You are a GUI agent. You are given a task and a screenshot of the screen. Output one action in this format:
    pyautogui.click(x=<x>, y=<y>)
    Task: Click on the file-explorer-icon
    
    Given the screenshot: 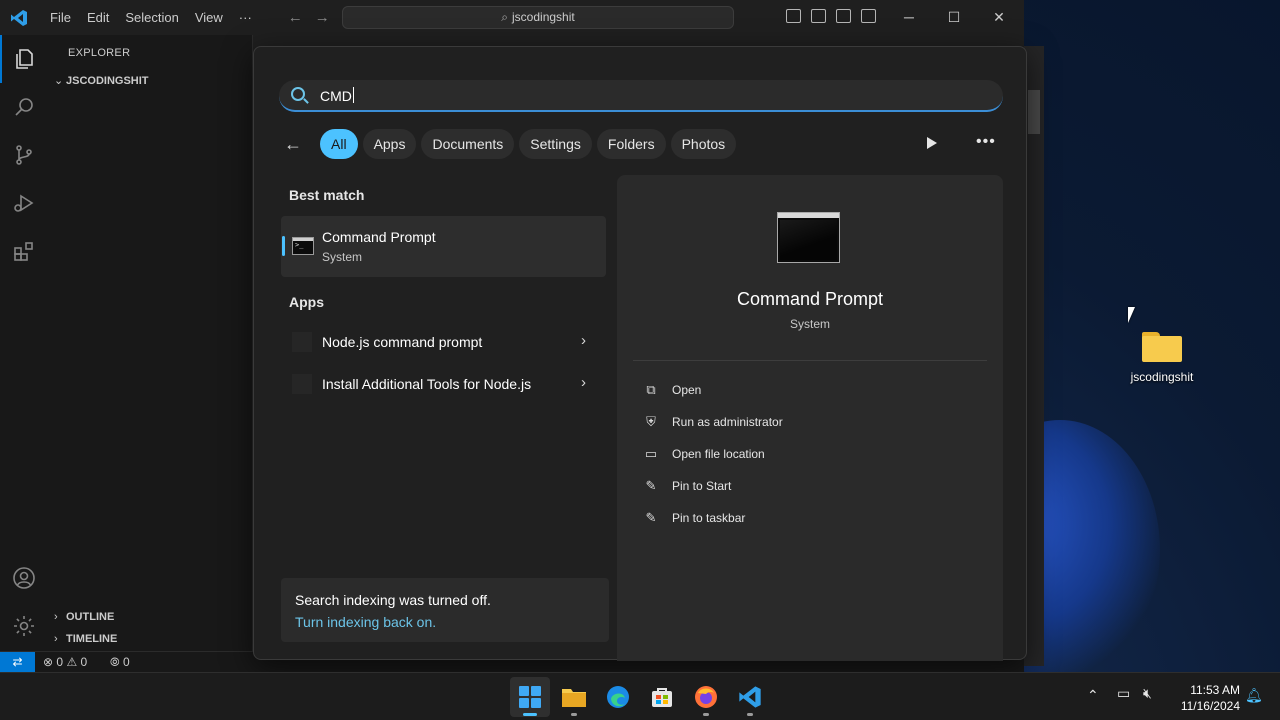 What is the action you would take?
    pyautogui.click(x=574, y=698)
    